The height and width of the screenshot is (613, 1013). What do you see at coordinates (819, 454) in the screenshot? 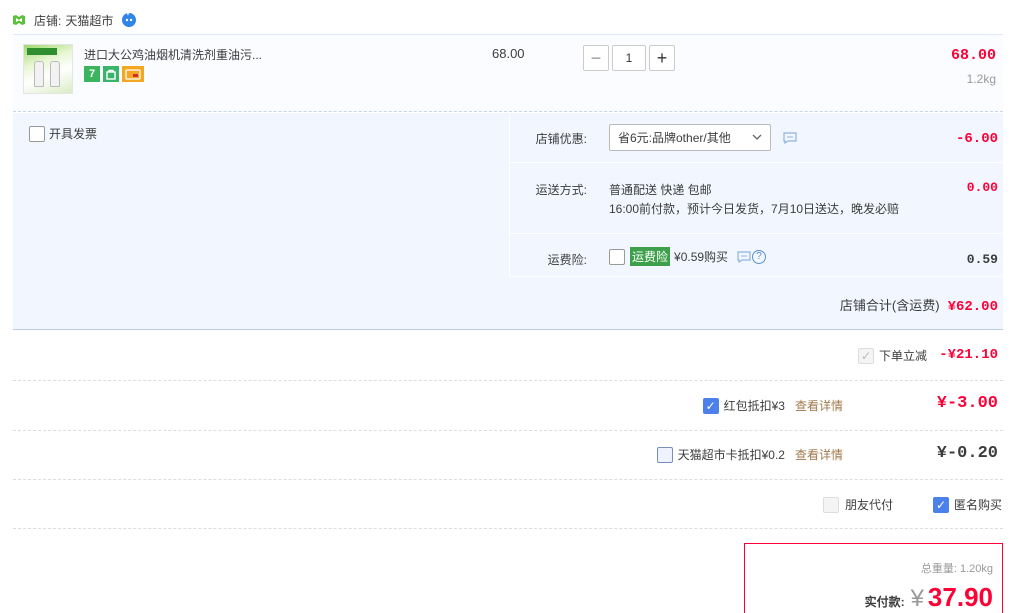
I see `tmall-card-details-link: 查看详情` at bounding box center [819, 454].